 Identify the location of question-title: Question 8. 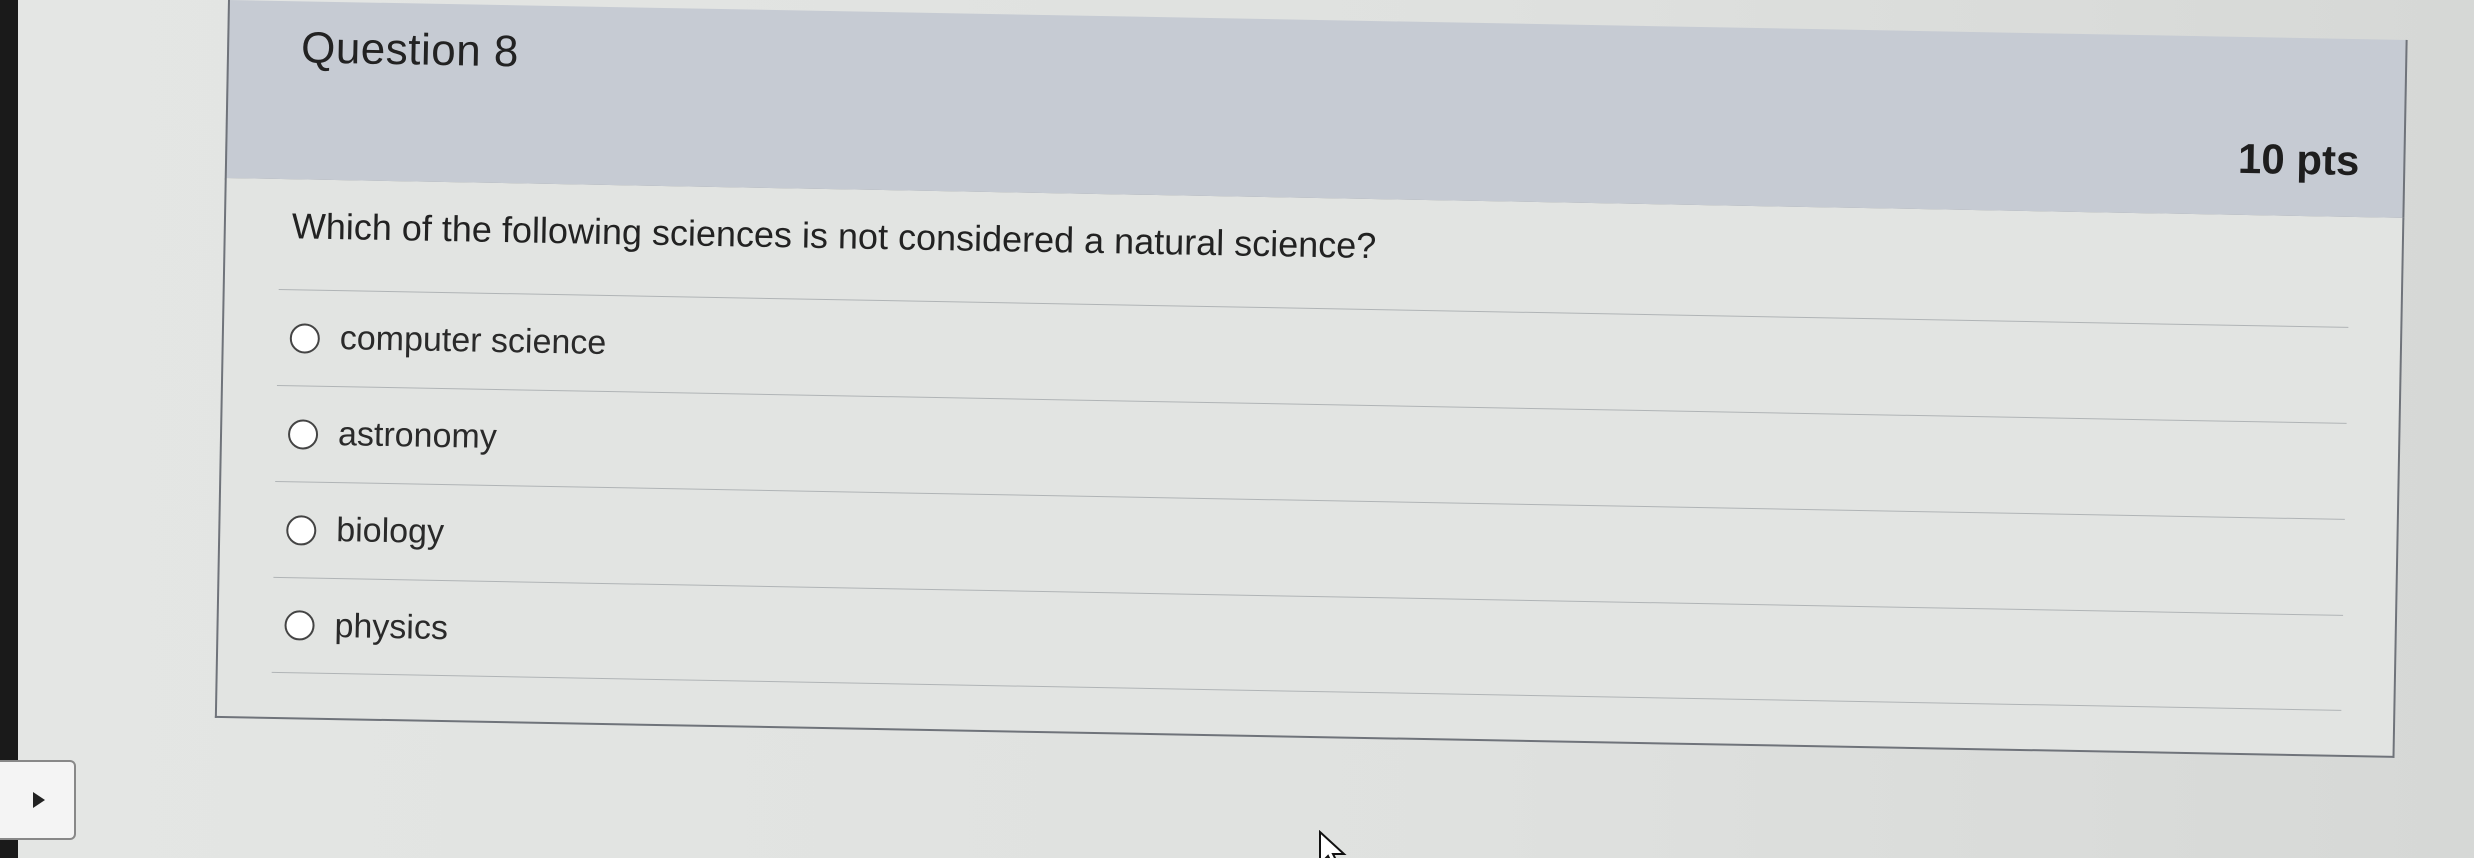
(410, 50).